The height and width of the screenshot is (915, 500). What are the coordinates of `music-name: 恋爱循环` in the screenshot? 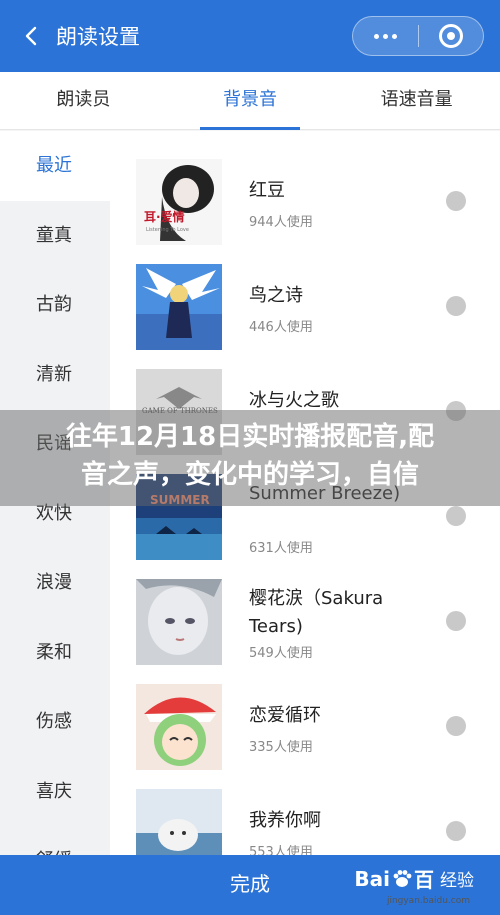 It's located at (285, 715).